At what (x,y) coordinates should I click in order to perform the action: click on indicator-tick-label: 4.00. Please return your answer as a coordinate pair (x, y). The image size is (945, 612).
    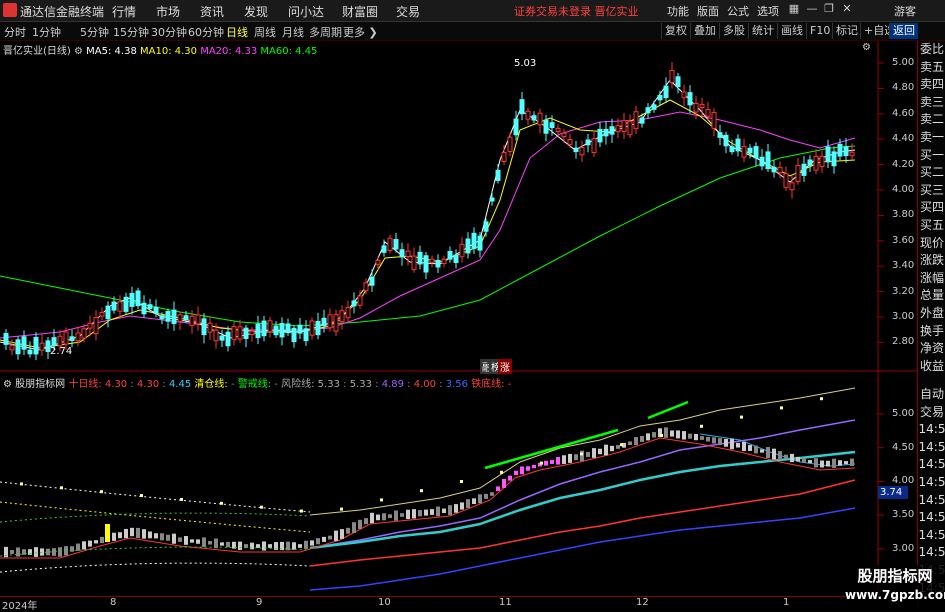
    Looking at the image, I should click on (903, 481).